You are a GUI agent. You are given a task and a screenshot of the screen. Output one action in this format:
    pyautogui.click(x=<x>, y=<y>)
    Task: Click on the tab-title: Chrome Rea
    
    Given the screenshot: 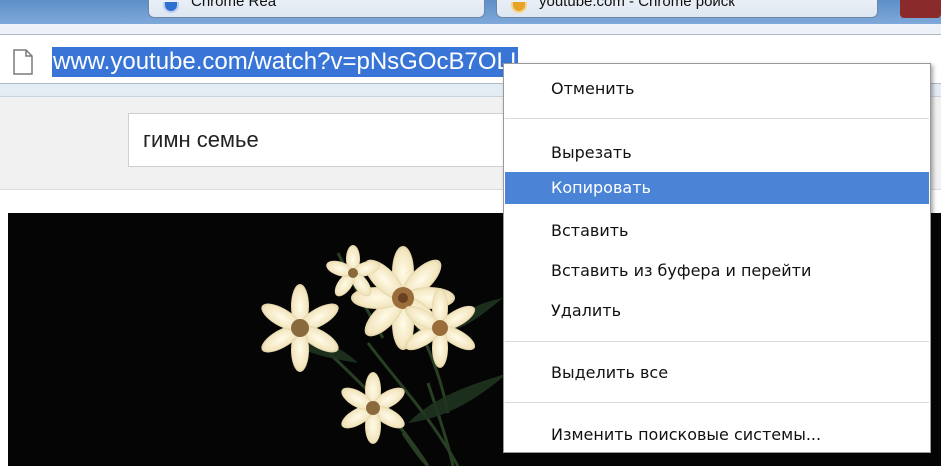 What is the action you would take?
    pyautogui.click(x=234, y=5)
    